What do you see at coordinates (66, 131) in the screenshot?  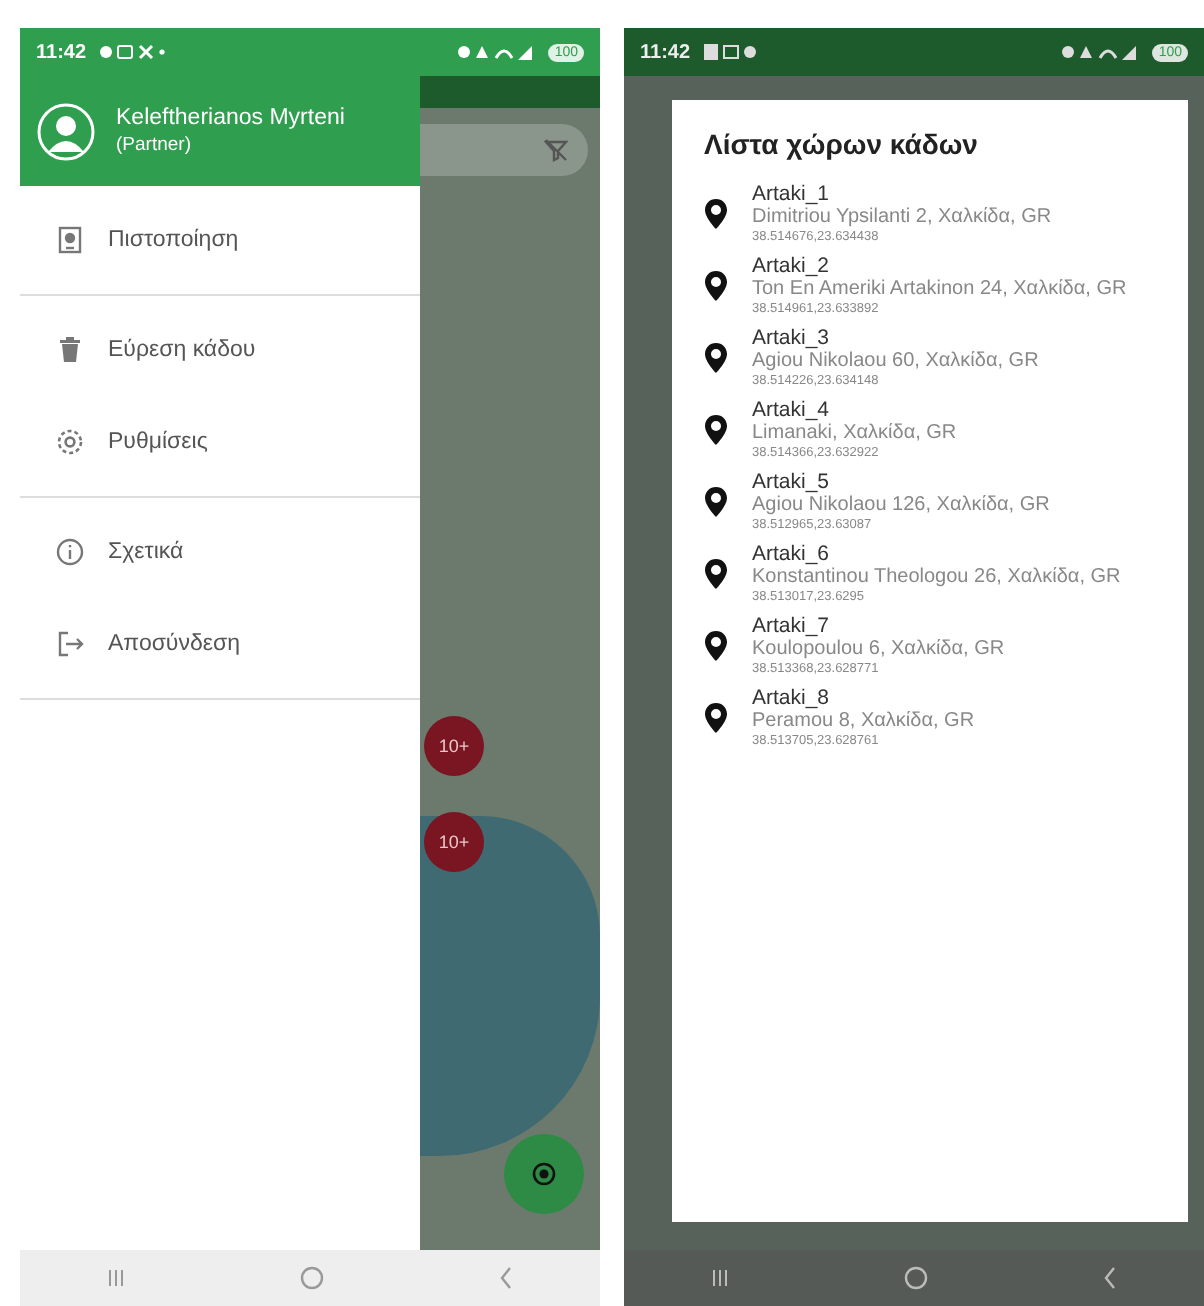 I see `avatar-icon` at bounding box center [66, 131].